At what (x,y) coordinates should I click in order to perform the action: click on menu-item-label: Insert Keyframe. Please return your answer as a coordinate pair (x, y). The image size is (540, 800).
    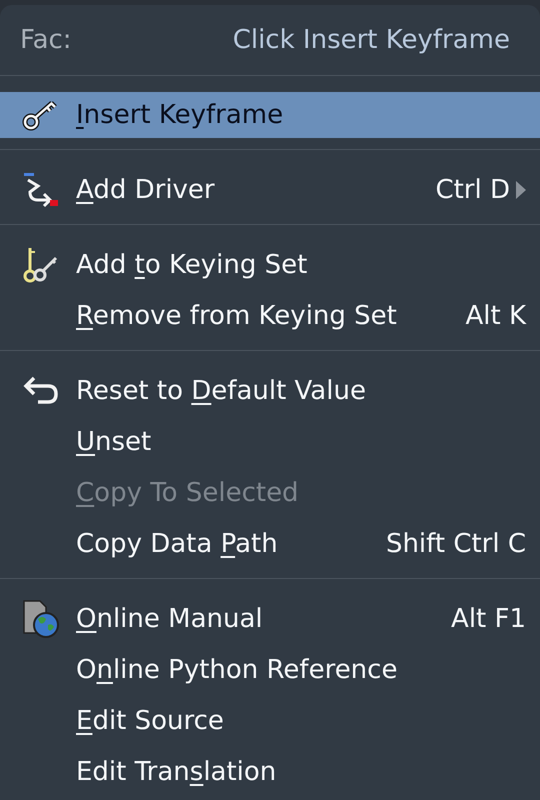
    Looking at the image, I should click on (180, 115).